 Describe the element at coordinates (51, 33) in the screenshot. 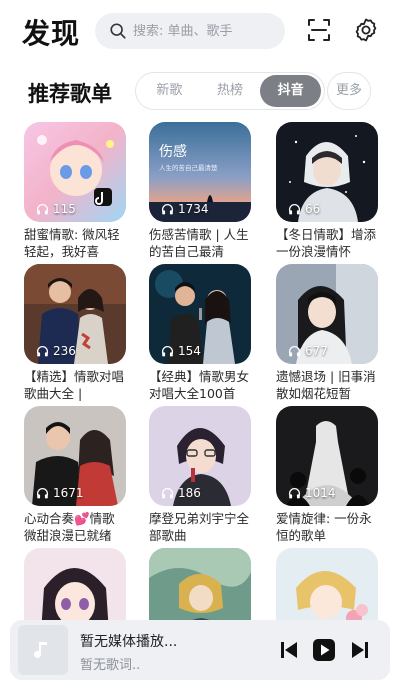

I see `page-title: 发现` at that location.